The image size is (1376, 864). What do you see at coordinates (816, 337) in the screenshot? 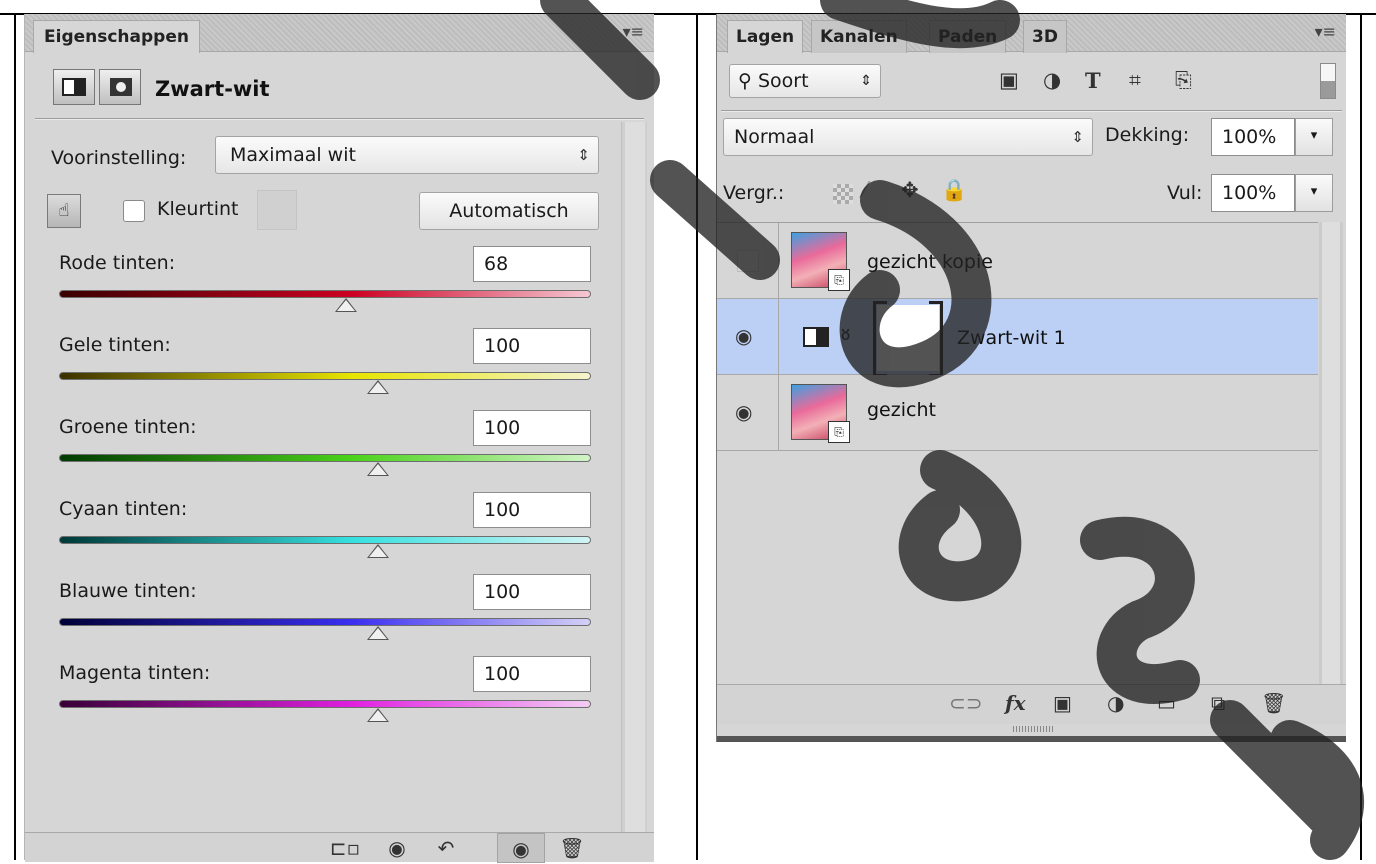
I see `black-white-adjustment-icon` at bounding box center [816, 337].